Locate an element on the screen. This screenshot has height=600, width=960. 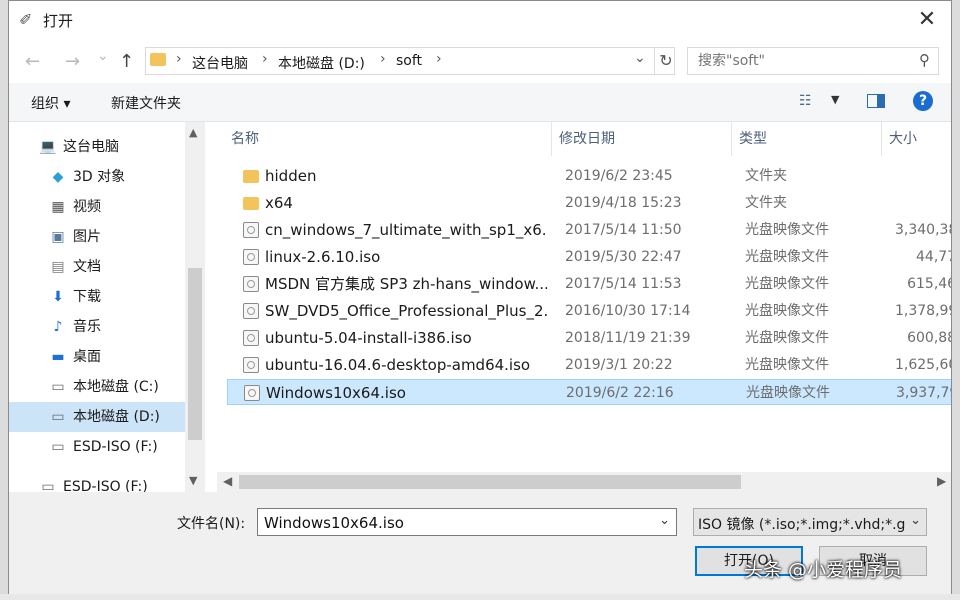
file-size: 3,937,792 is located at coordinates (923, 393).